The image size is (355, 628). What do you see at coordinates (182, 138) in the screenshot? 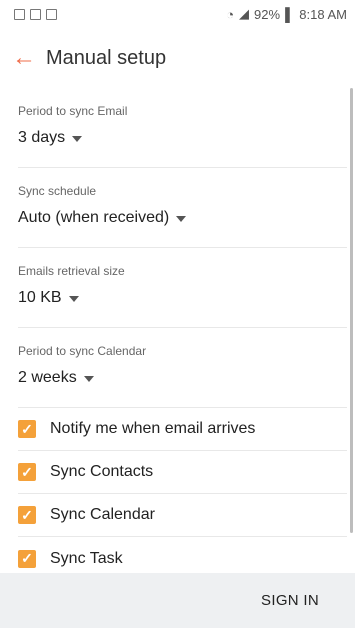
I see `period-sync-email-dropdown: 3 days` at bounding box center [182, 138].